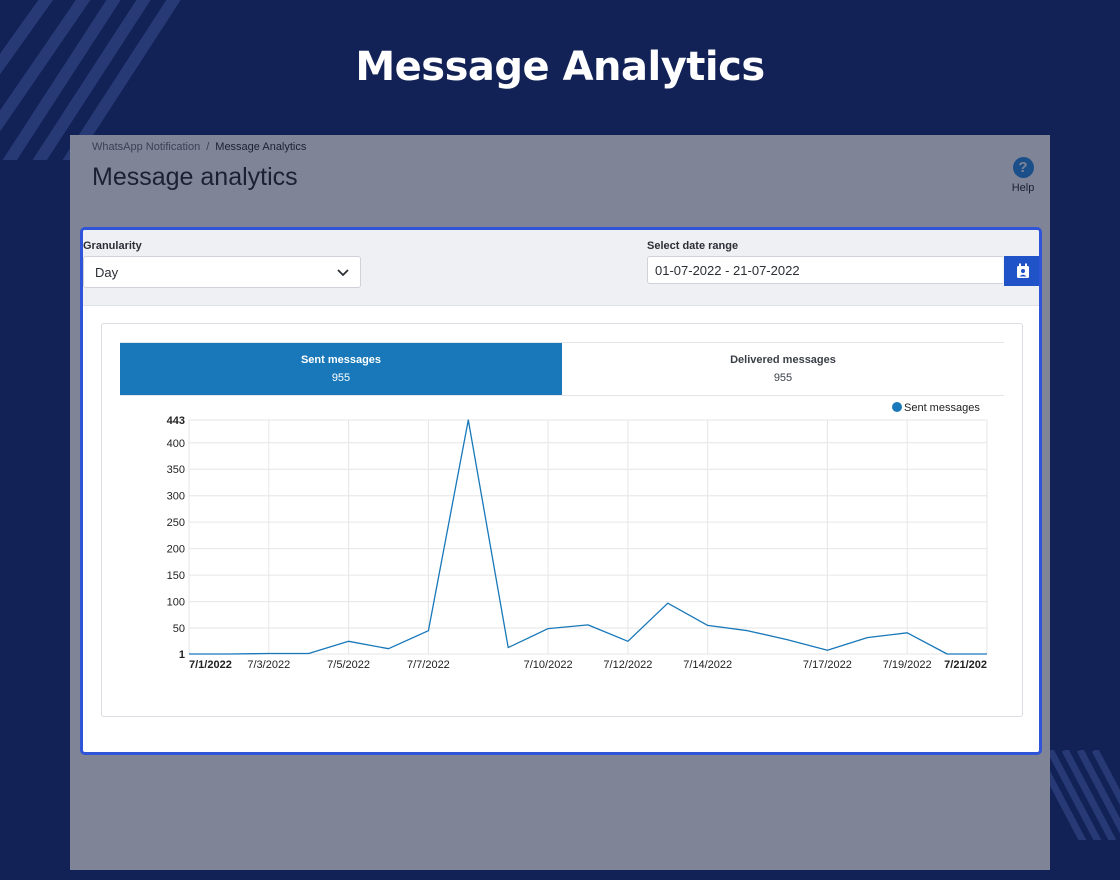 The width and height of the screenshot is (1120, 880). Describe the element at coordinates (1023, 188) in the screenshot. I see `help-label: Help` at that location.